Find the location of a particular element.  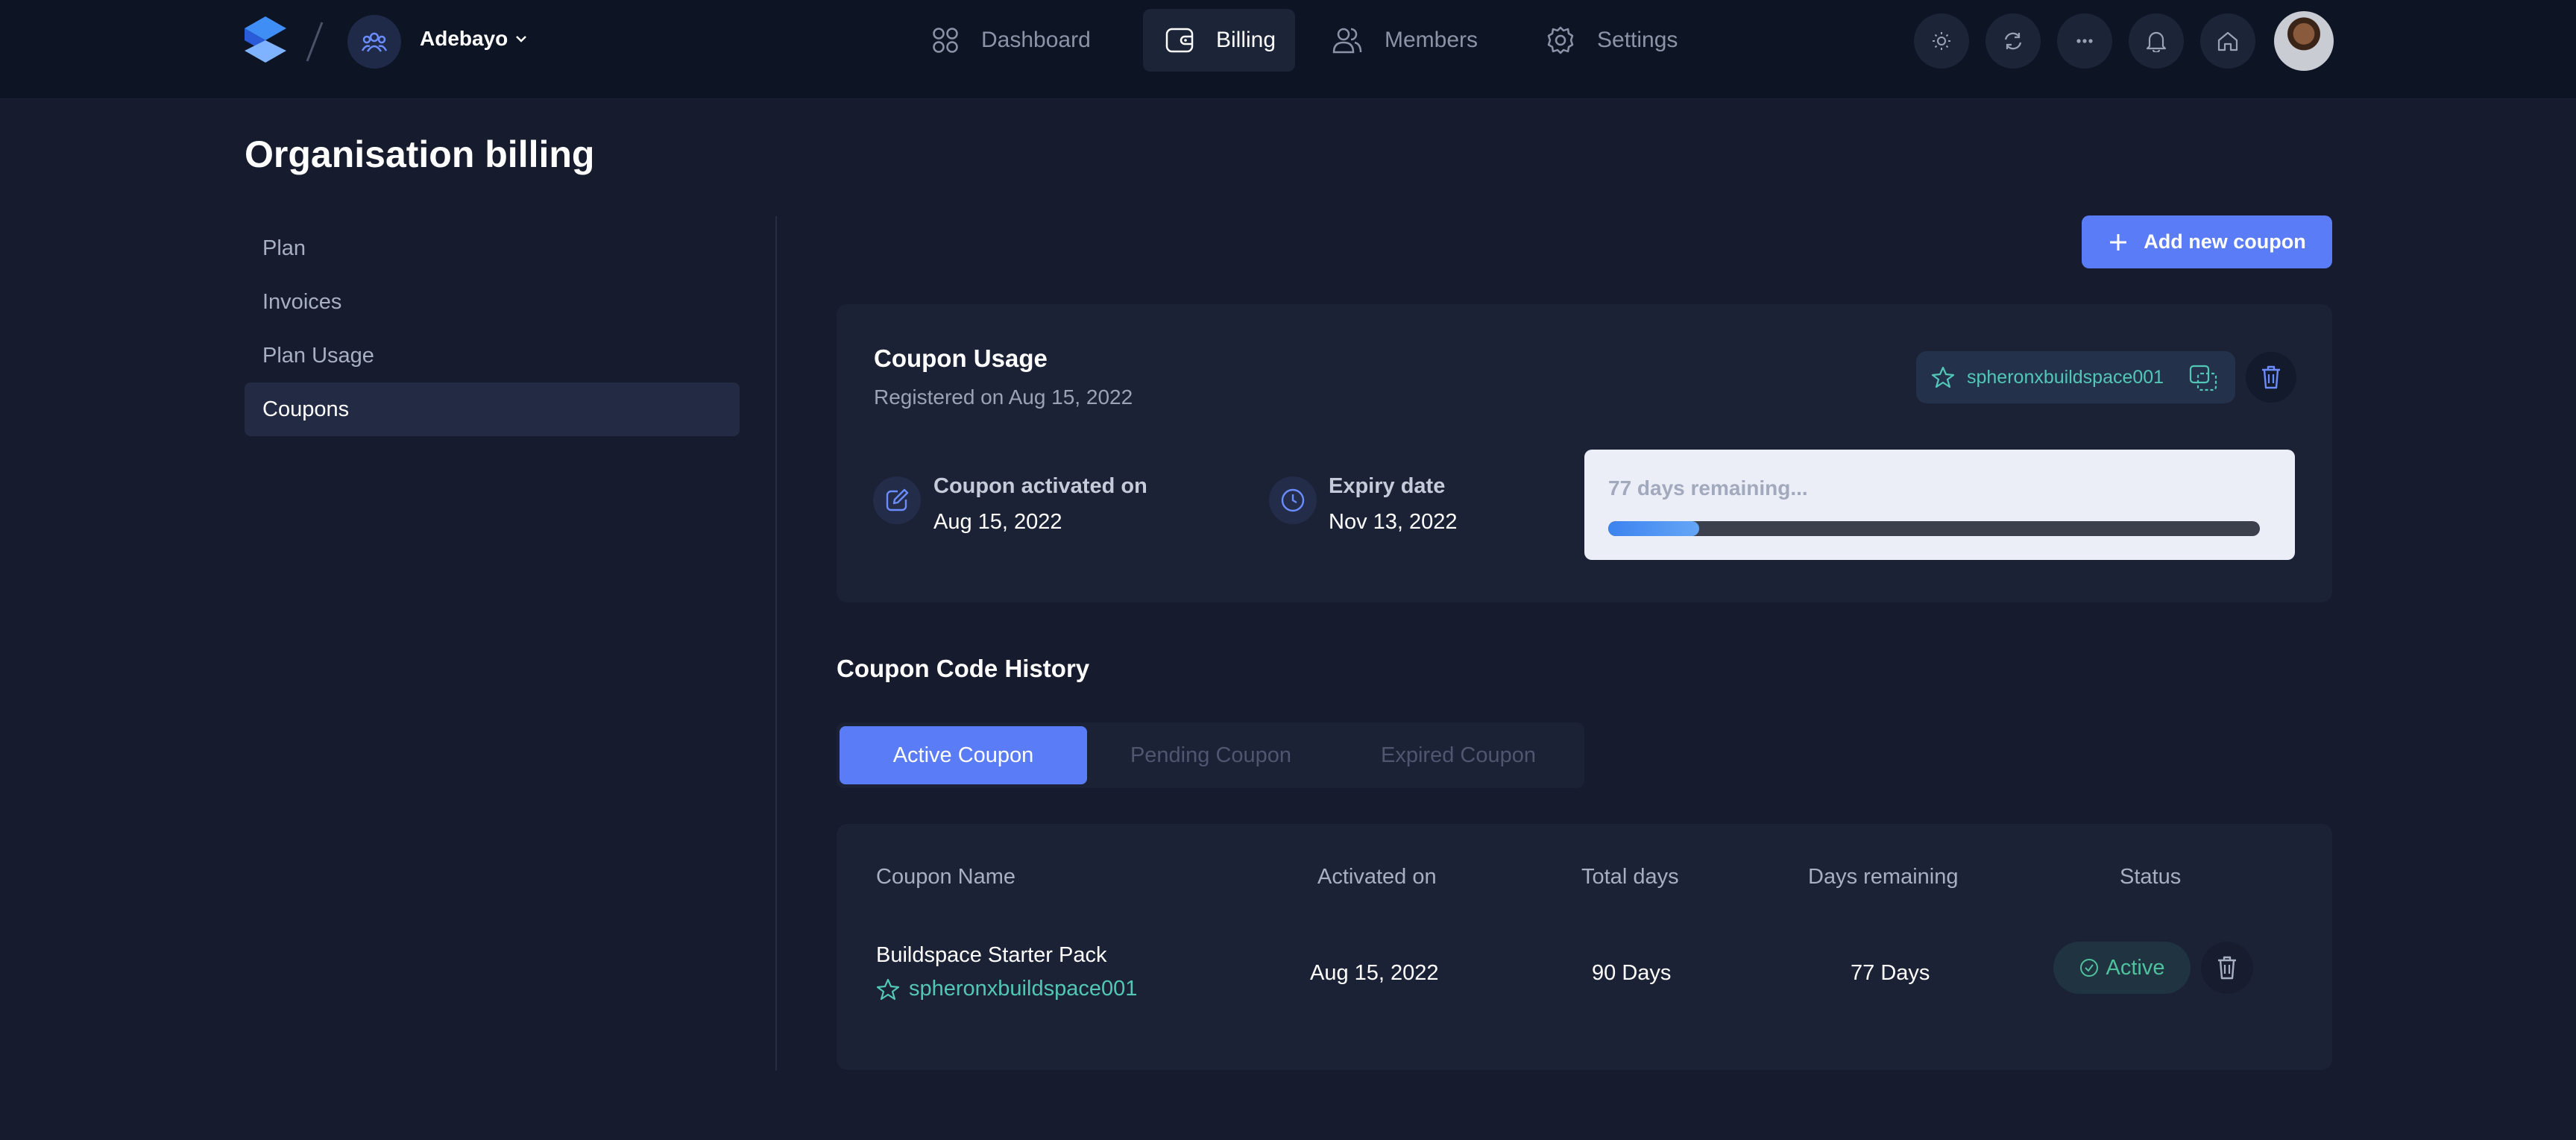

nav-dashboard-label: Dashboard is located at coordinates (1036, 40).